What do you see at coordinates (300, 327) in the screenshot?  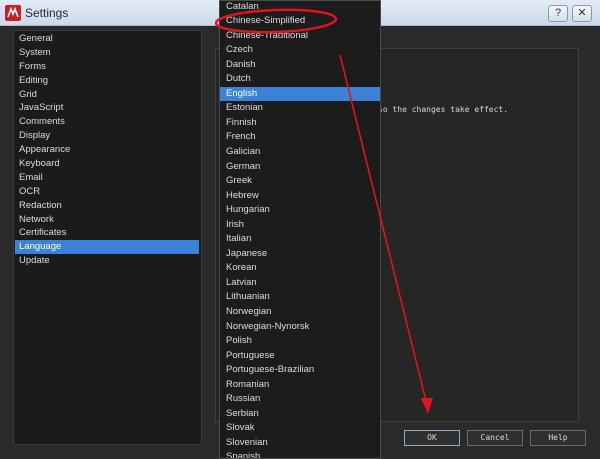 I see `language-option-norwegian-nynorsk: Norwegian-Nynorsk` at bounding box center [300, 327].